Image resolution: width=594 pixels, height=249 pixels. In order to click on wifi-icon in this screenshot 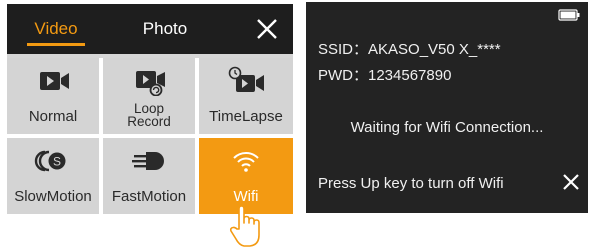, I will do `click(246, 162)`.